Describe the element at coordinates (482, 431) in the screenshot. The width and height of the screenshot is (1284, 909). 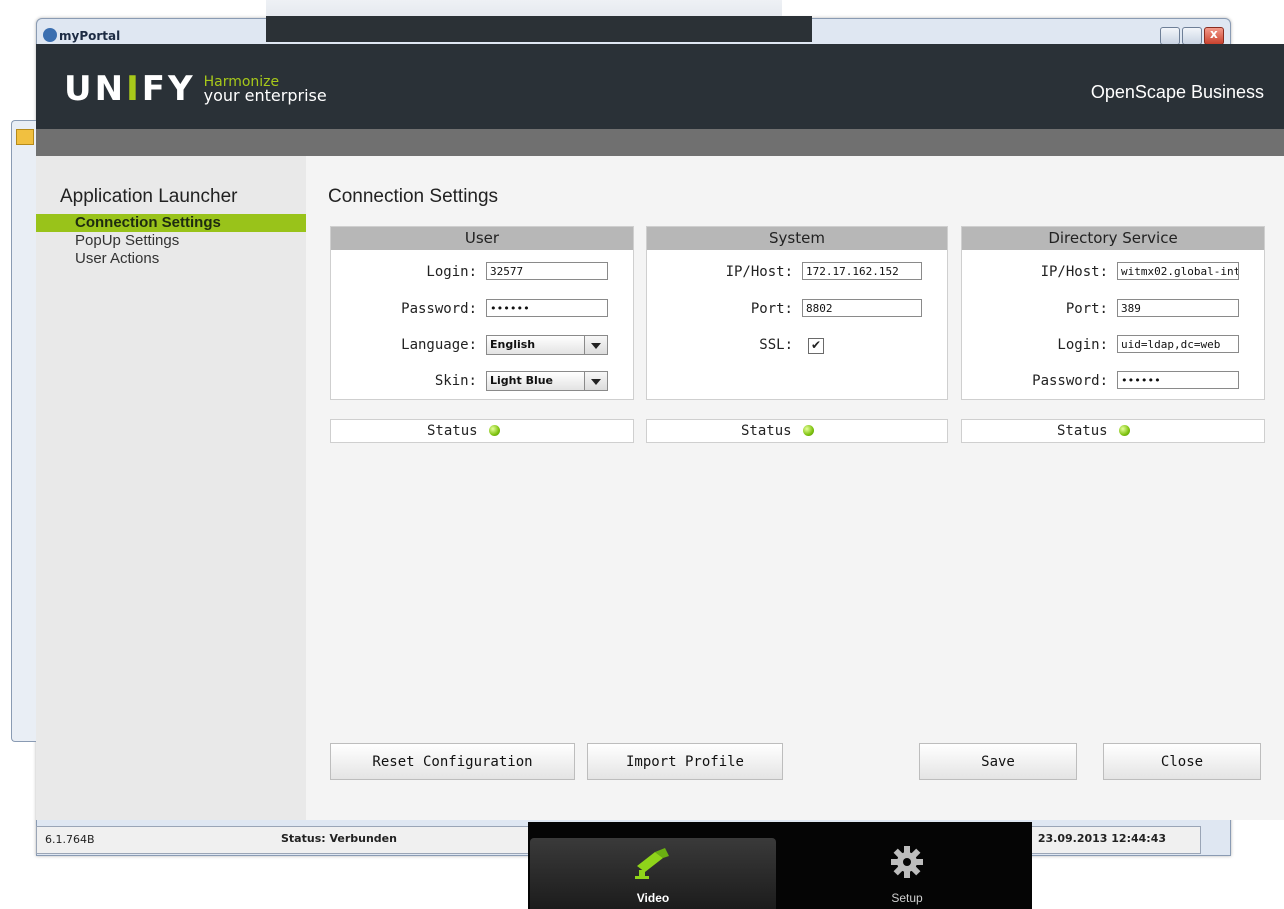
I see `user-status: Status` at that location.